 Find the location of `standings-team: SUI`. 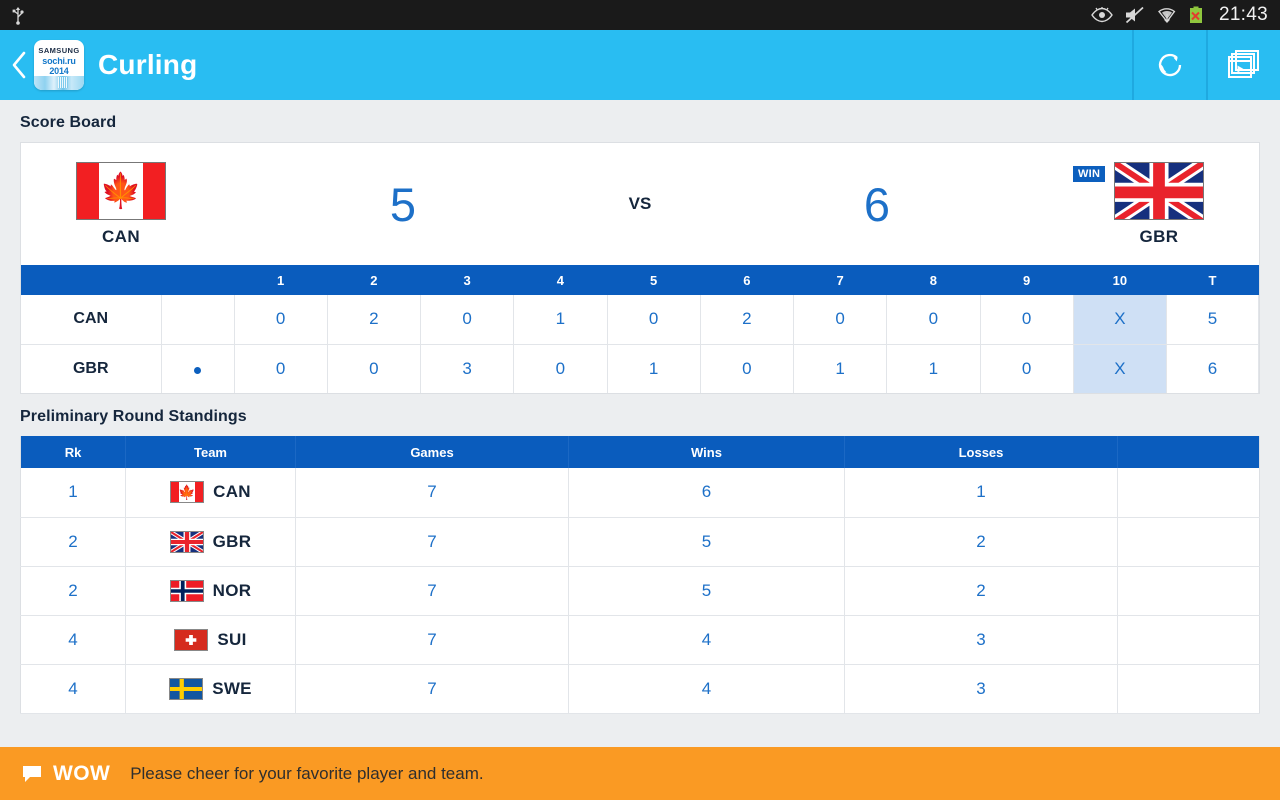

standings-team: SUI is located at coordinates (210, 640).